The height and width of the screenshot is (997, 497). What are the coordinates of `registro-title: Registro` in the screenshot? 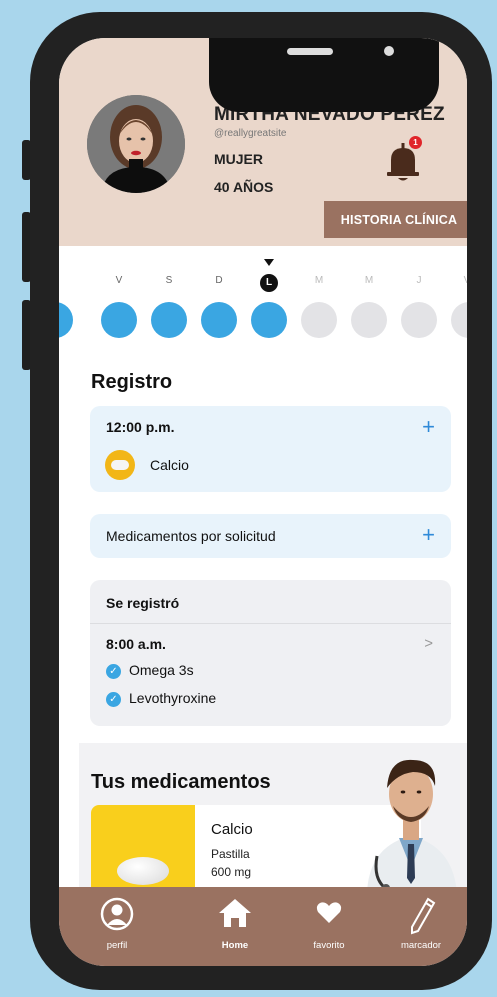 It's located at (132, 382).